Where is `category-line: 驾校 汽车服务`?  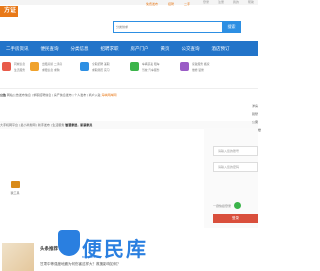
category-line: 驾校 汽车服务 is located at coordinates (151, 70).